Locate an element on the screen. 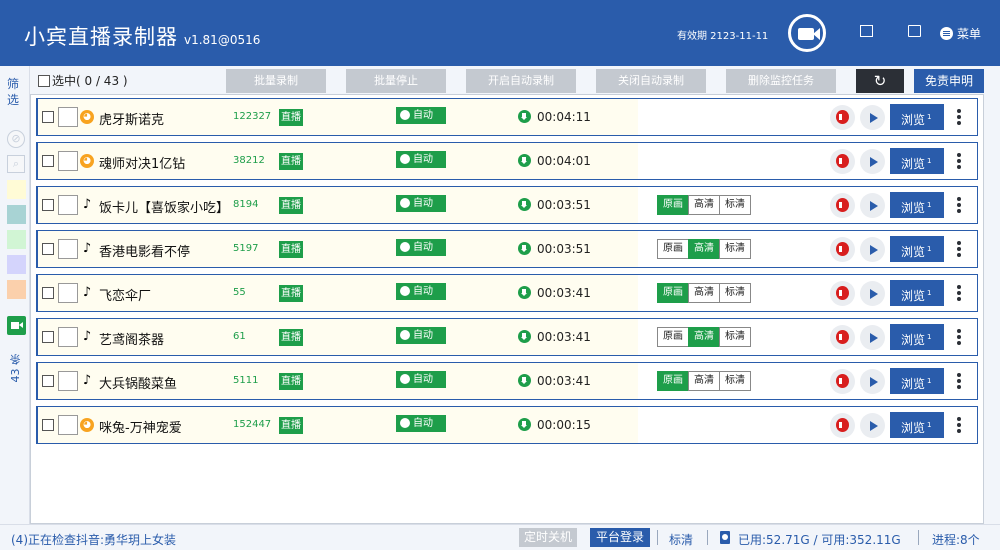 The width and height of the screenshot is (1000, 550). color-filter-teal is located at coordinates (16, 214).